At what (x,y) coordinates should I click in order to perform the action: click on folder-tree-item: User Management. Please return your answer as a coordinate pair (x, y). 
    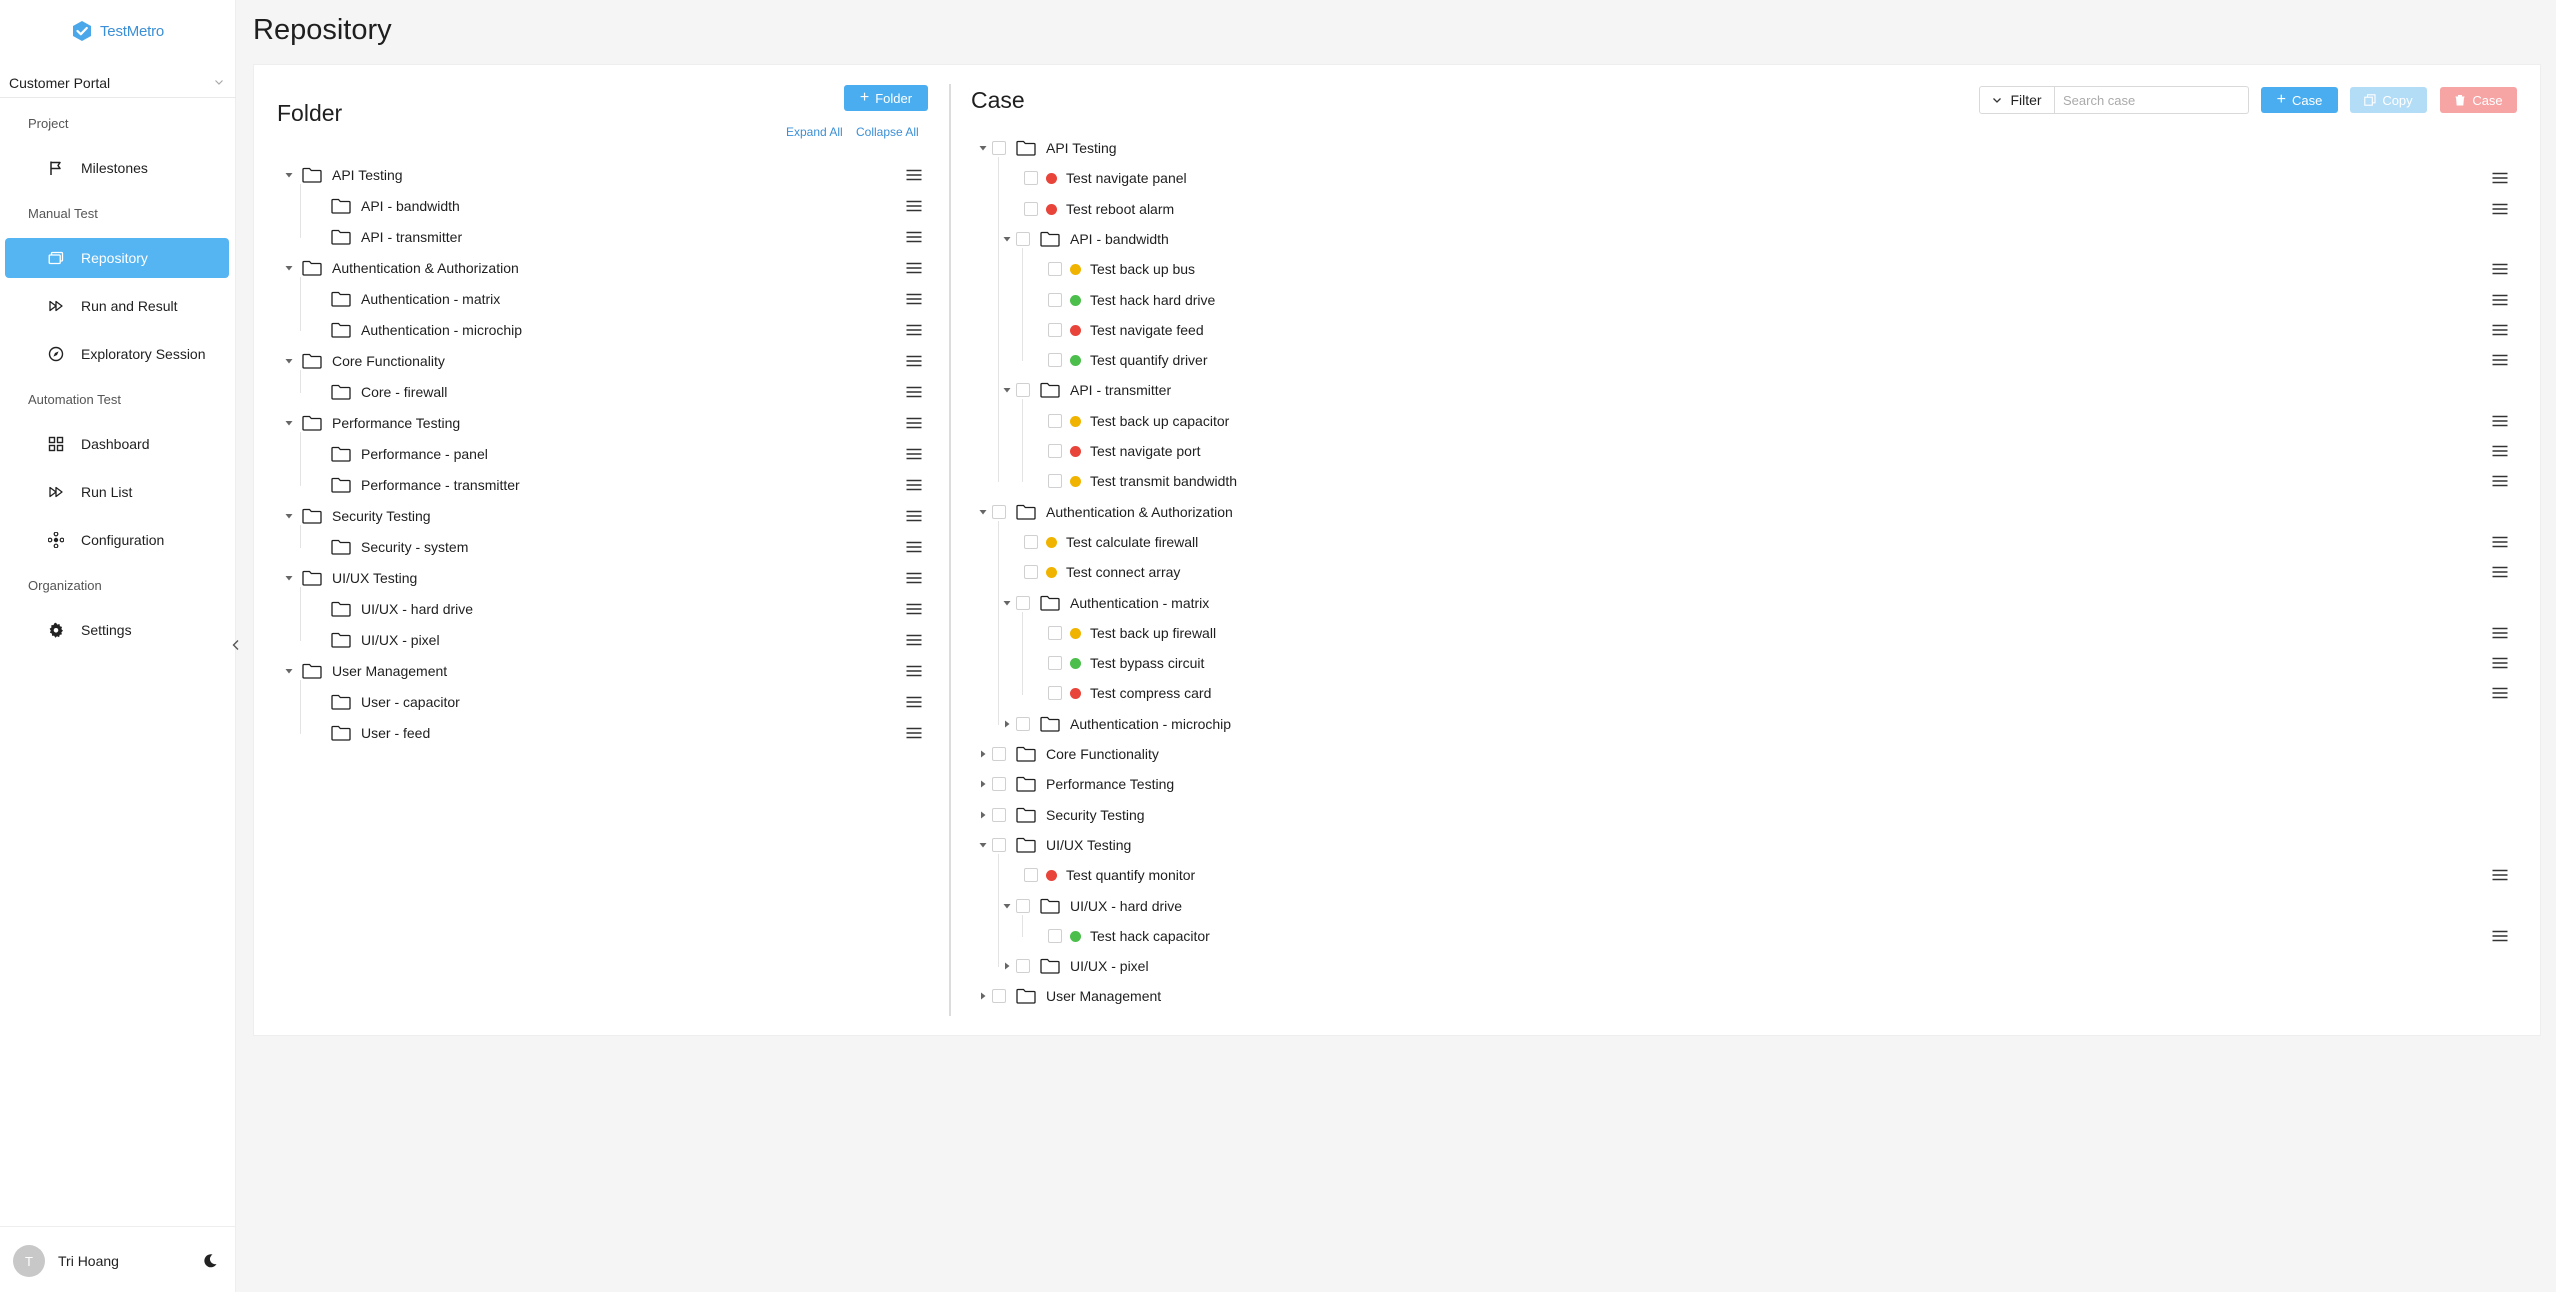
    Looking at the image, I should click on (365, 671).